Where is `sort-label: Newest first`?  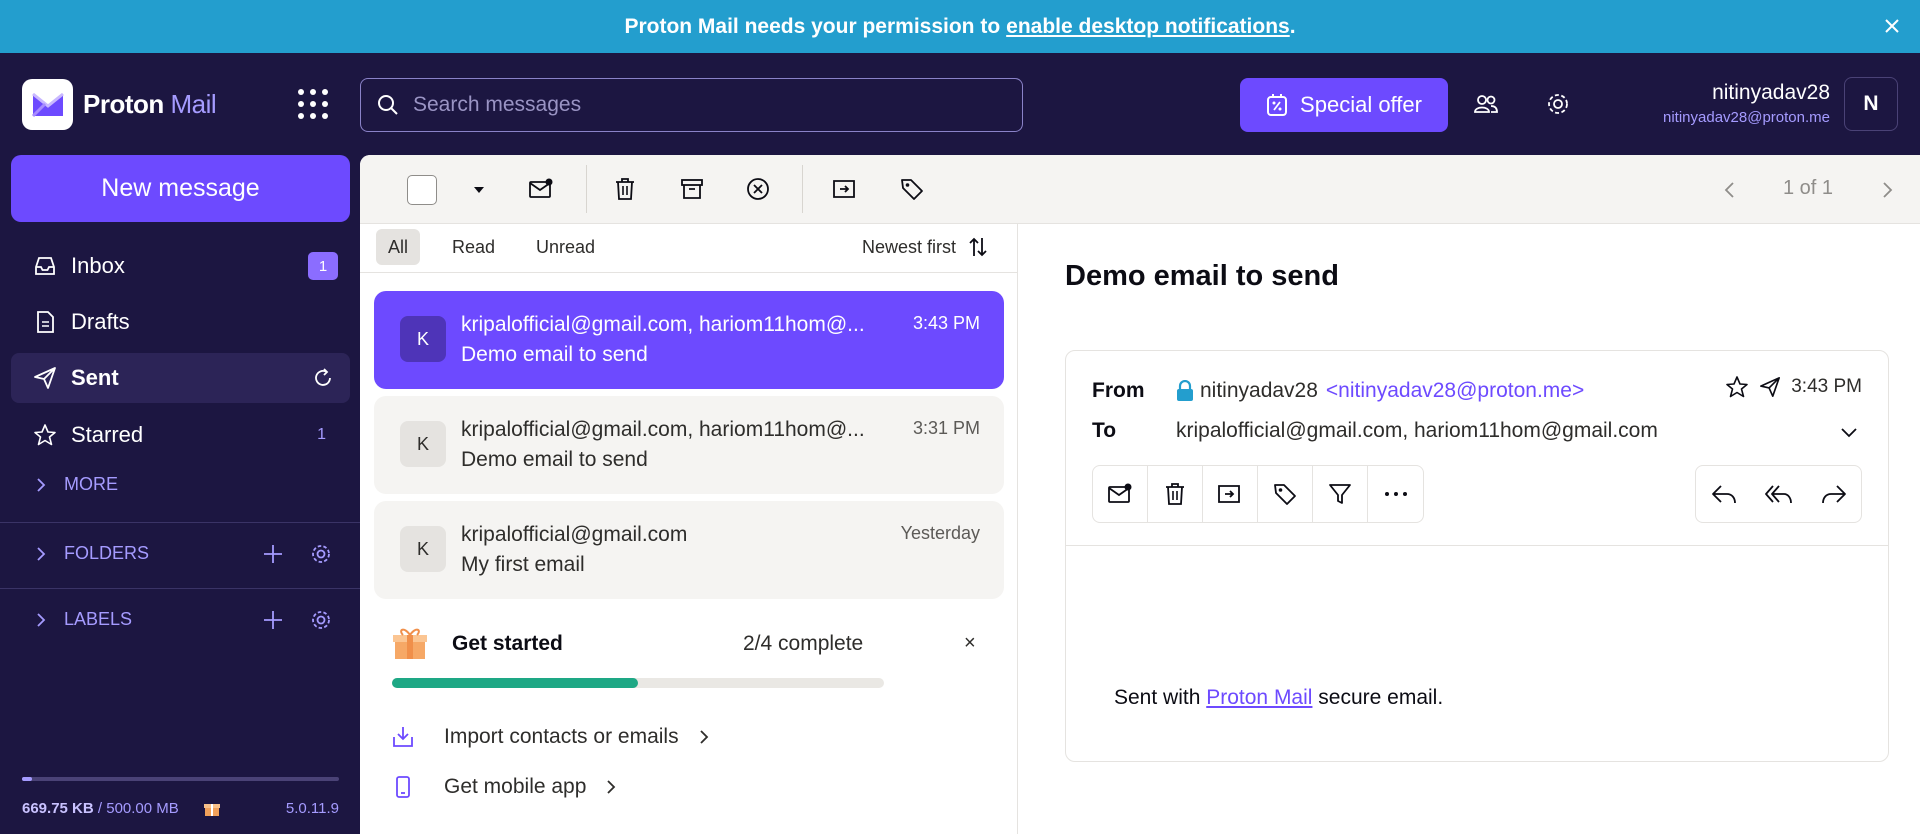
sort-label: Newest first is located at coordinates (908, 246).